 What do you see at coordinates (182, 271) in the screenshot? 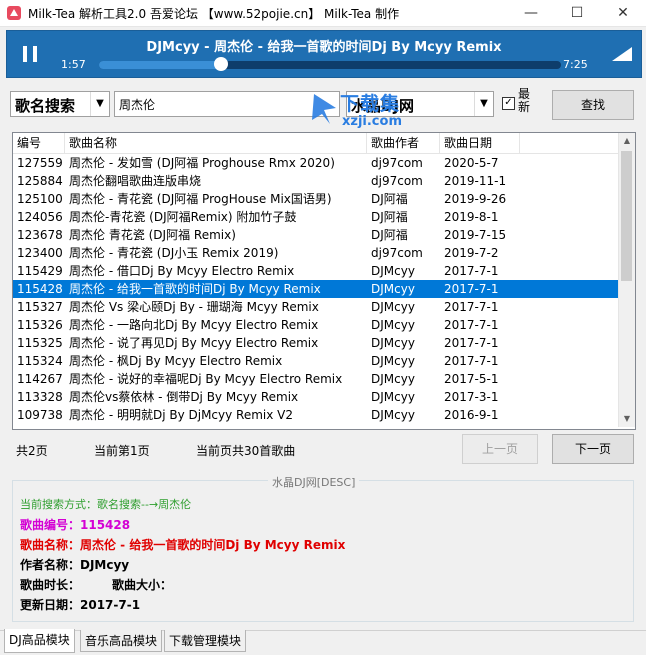
I see `cell-name: 周杰伦 - 借口Dj By Mcyy Electro Remix` at bounding box center [182, 271].